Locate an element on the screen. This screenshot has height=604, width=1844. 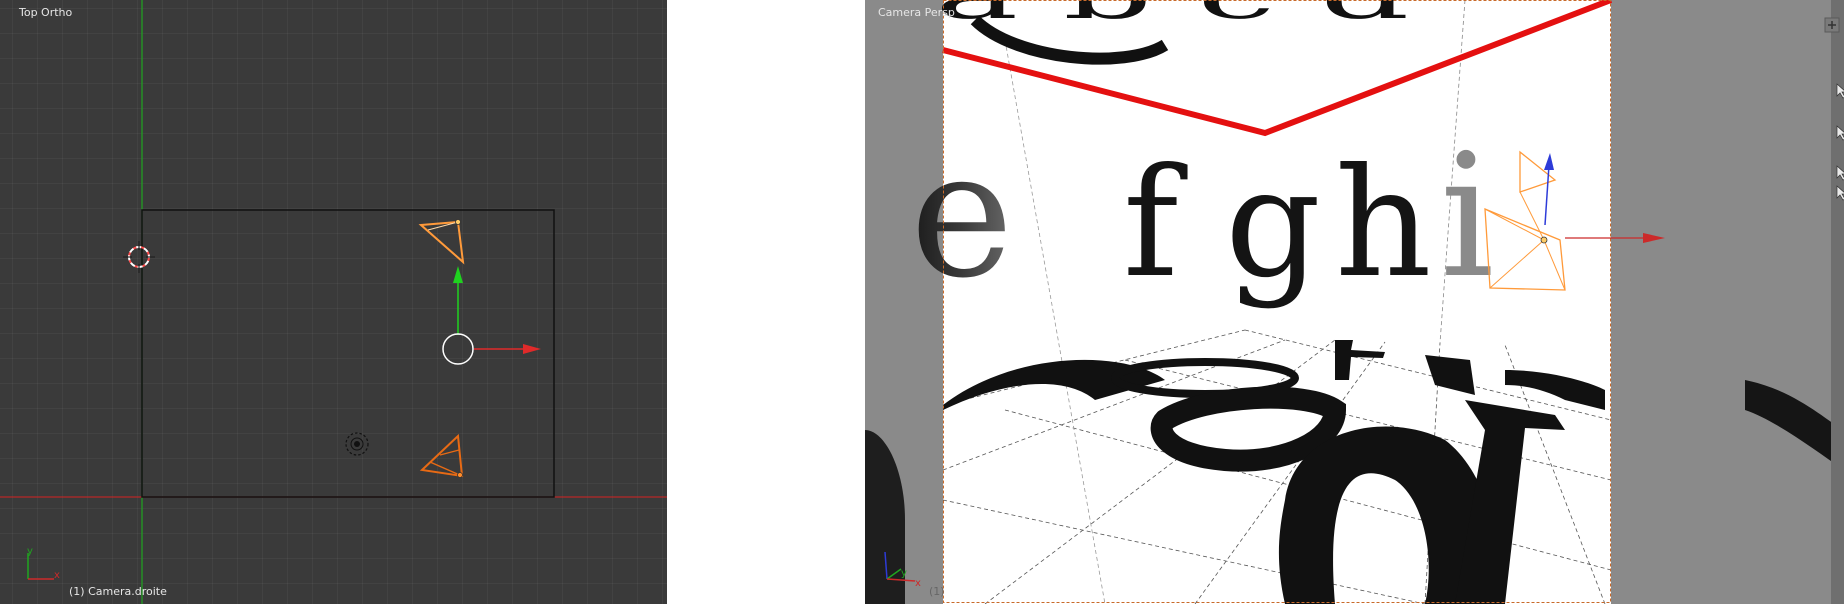
plus-icon is located at coordinates (1832, 25).